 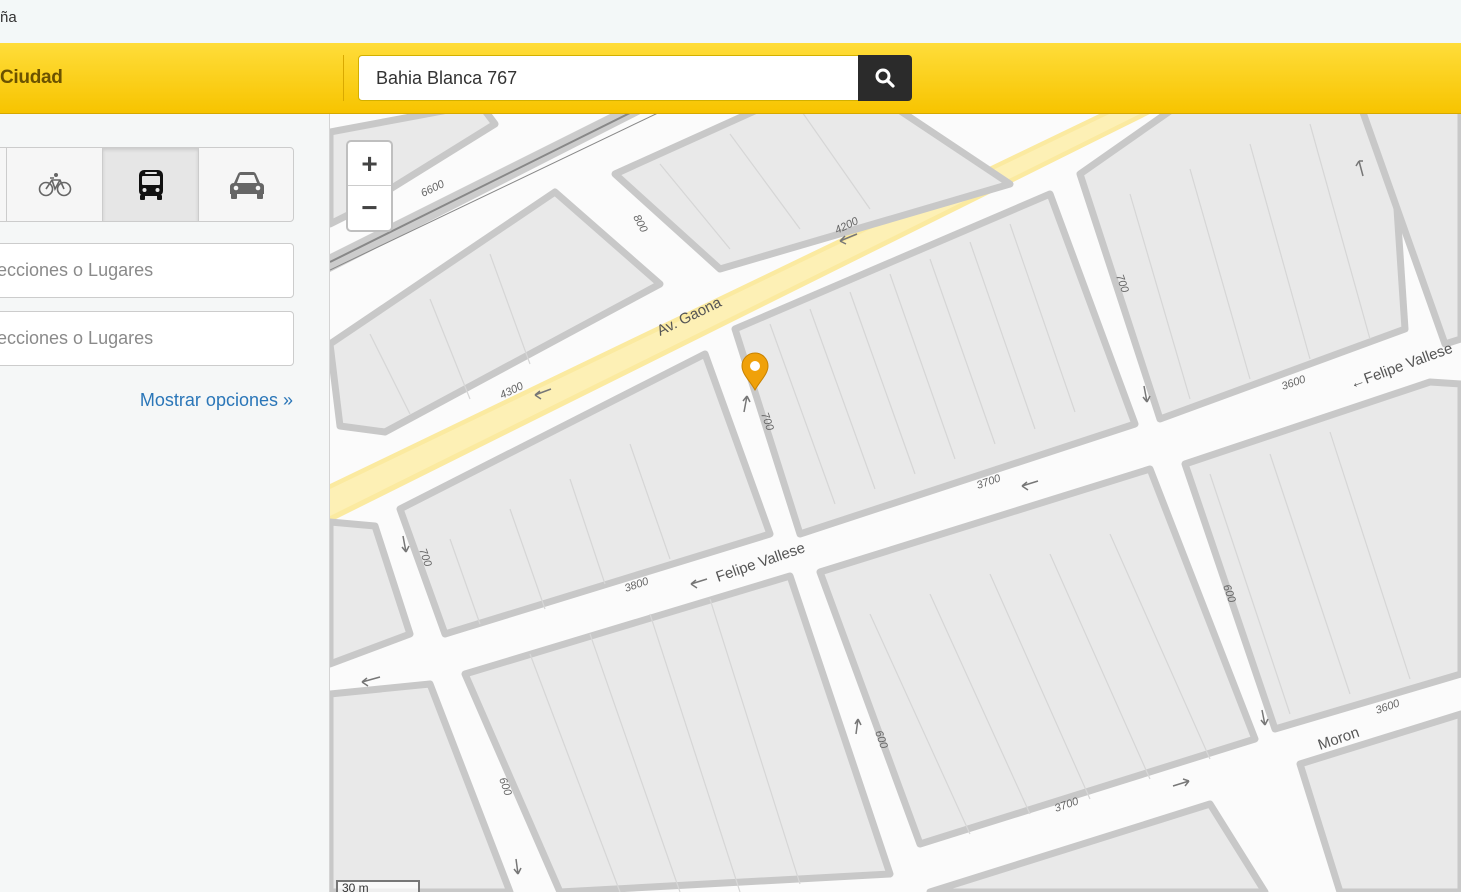 I want to click on search-input, so click(x=608, y=78).